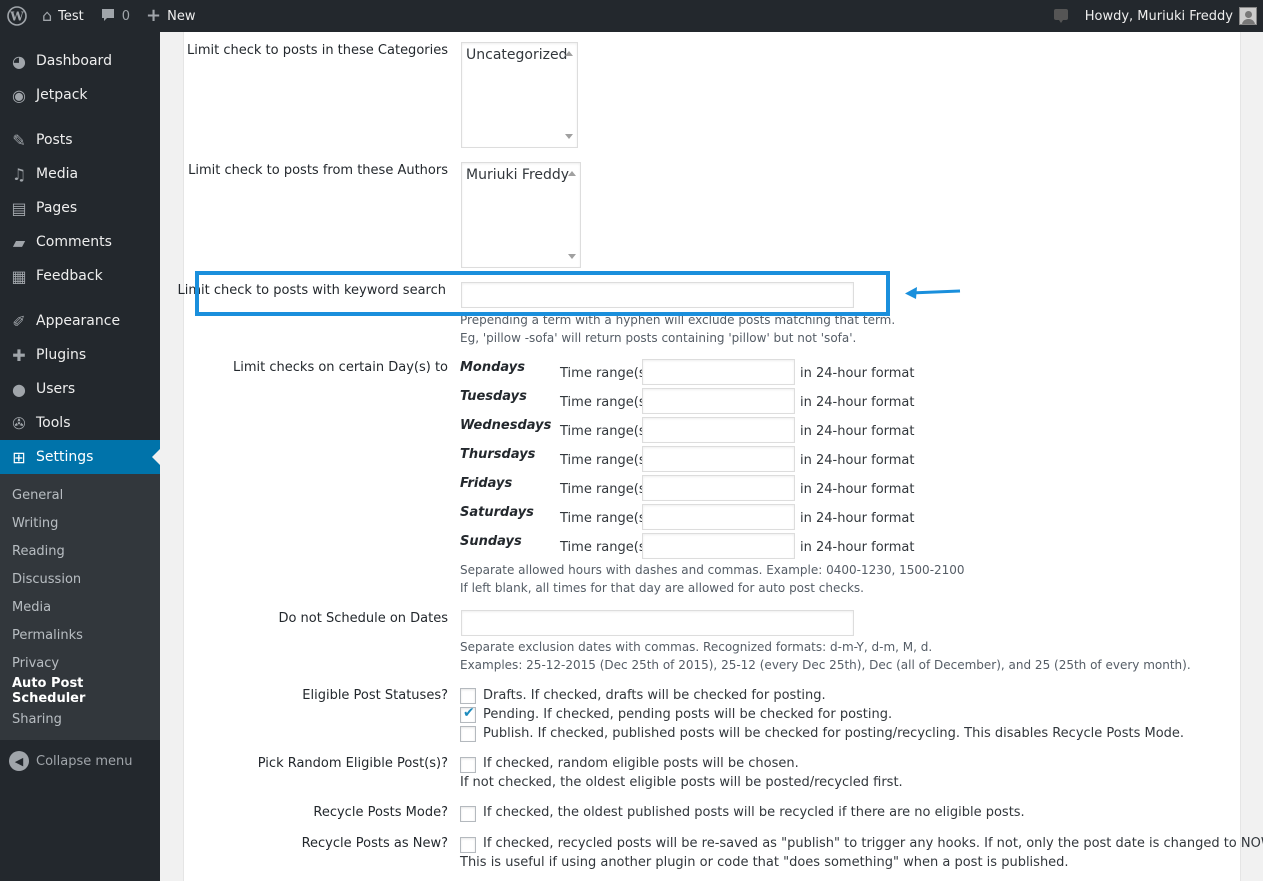 The image size is (1263, 881). I want to click on comments-count: 0, so click(126, 16).